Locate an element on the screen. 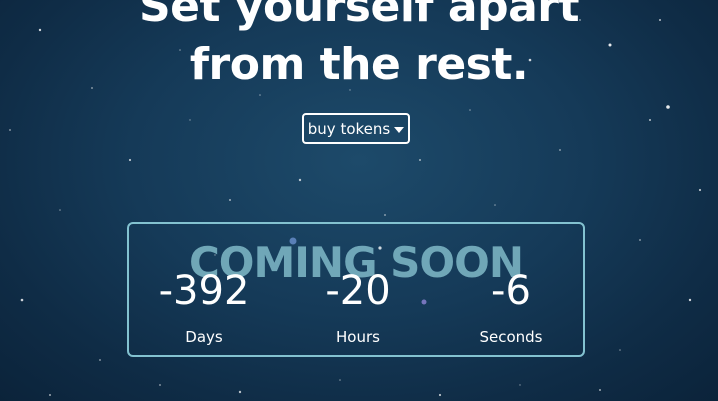 Image resolution: width=718 pixels, height=401 pixels. buy-tokens-button: buy tokens is located at coordinates (356, 128).